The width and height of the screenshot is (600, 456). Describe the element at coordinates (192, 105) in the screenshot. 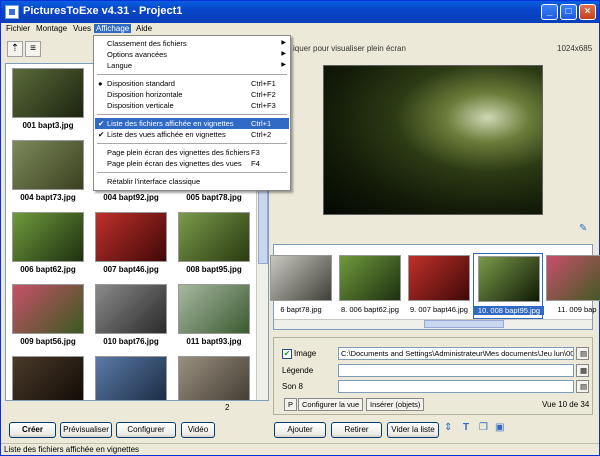

I see `menu-item: Disposition verticale Ctrl+F3` at that location.